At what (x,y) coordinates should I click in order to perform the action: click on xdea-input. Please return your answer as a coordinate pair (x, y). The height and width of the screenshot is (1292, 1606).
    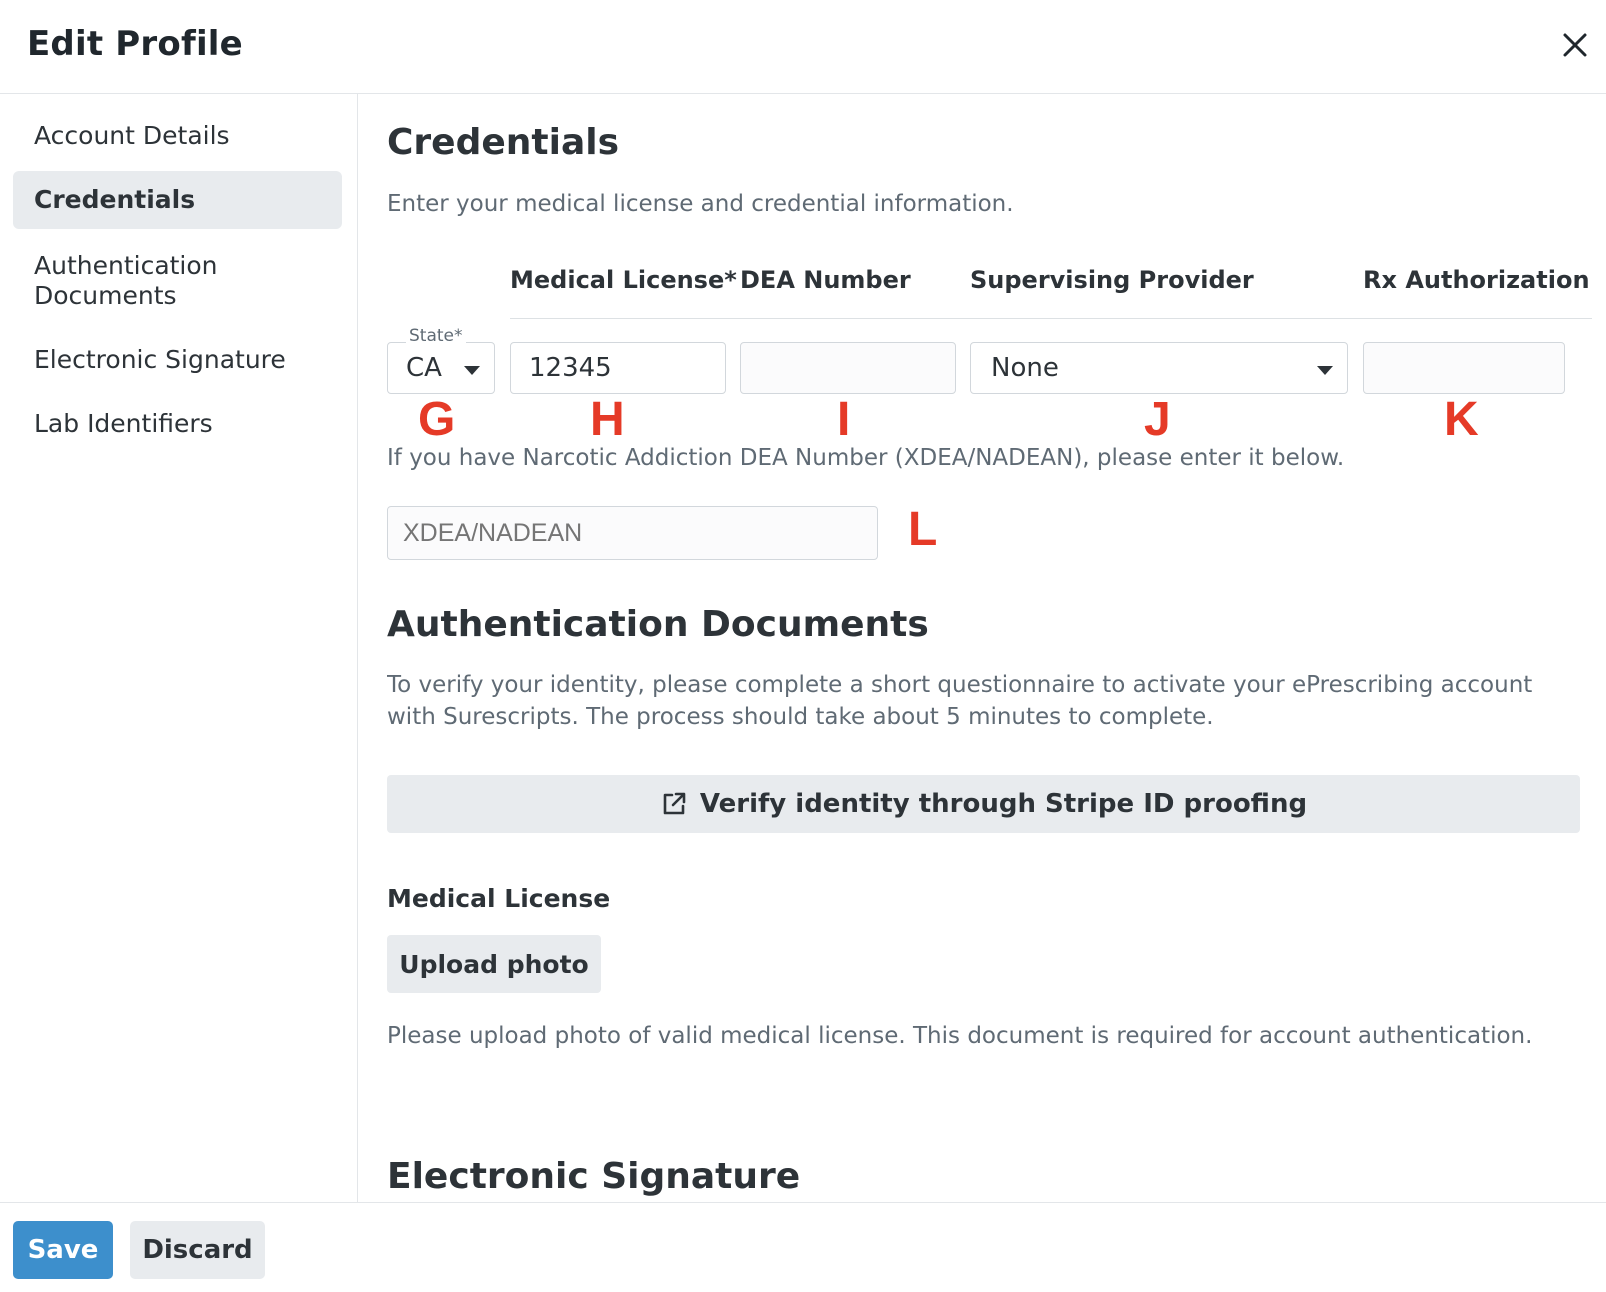
    Looking at the image, I should click on (632, 533).